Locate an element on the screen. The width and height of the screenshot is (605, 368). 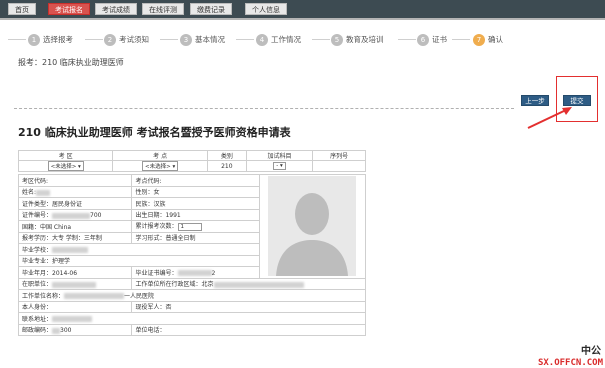
step-label: 证书 is located at coordinates (439, 39).